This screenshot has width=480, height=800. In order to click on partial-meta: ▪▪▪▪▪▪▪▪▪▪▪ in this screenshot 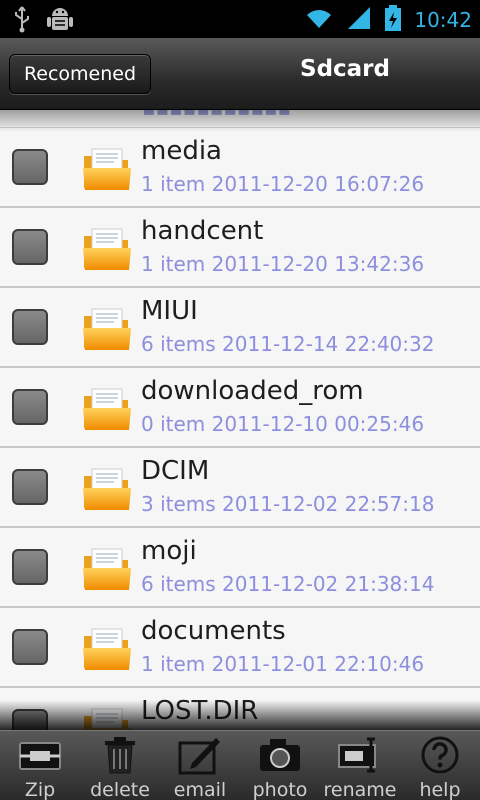, I will do `click(216, 115)`.